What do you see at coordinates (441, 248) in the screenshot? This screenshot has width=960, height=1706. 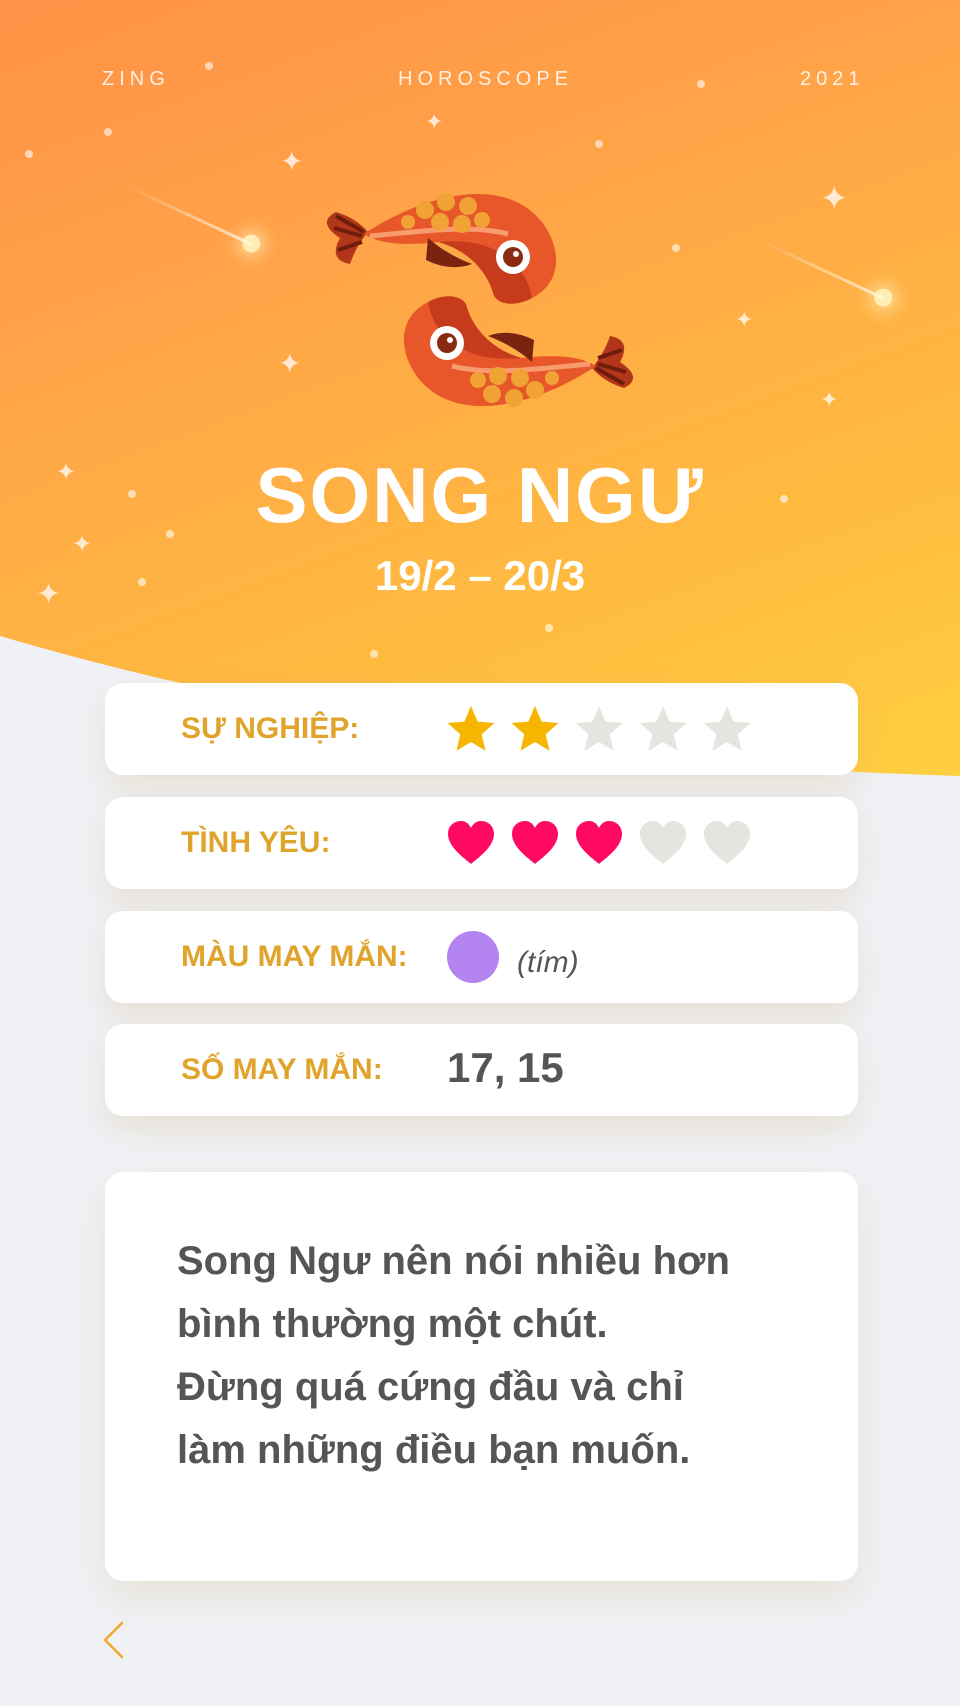 I see `fish-top` at bounding box center [441, 248].